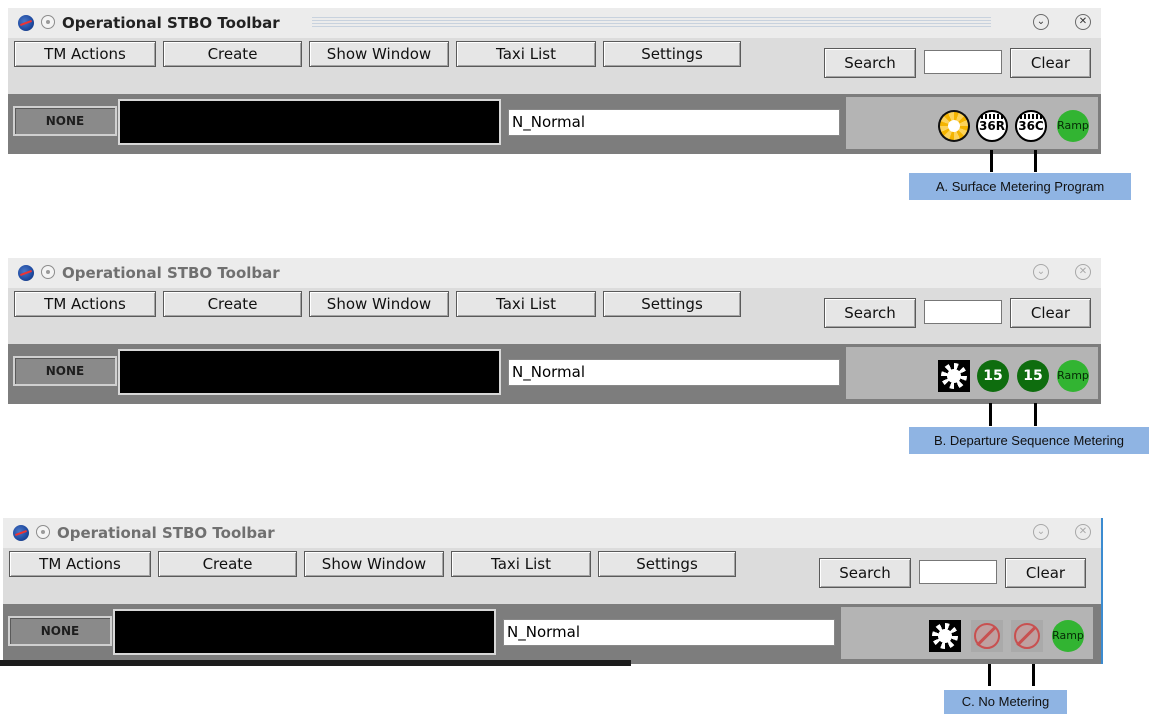  I want to click on status-bar: NONE N_Normal 15 15 Ramp, so click(554, 374).